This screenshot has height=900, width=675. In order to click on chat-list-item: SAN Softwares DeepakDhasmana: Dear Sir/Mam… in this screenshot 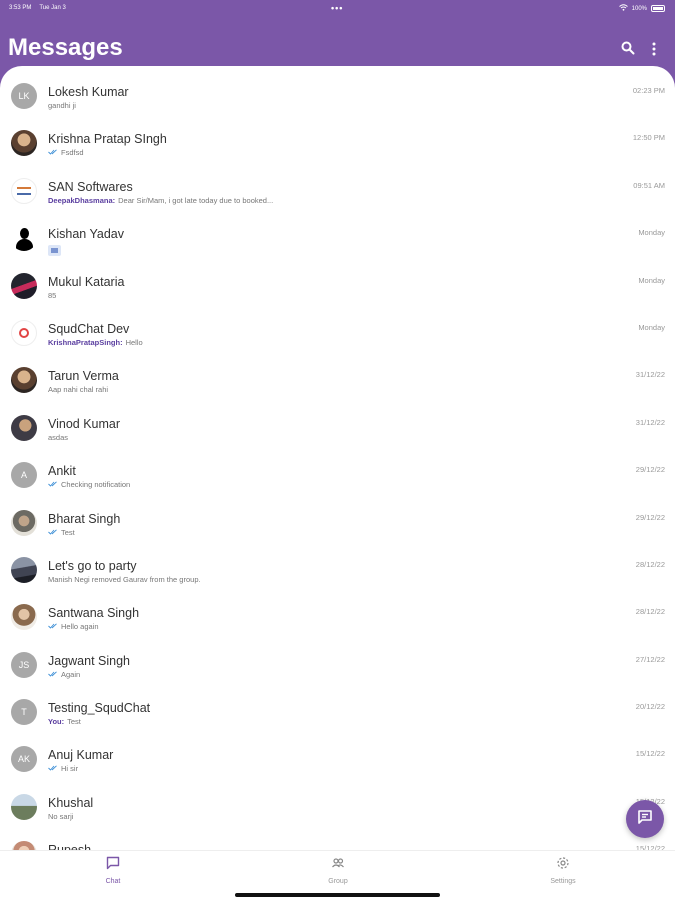, I will do `click(337, 190)`.